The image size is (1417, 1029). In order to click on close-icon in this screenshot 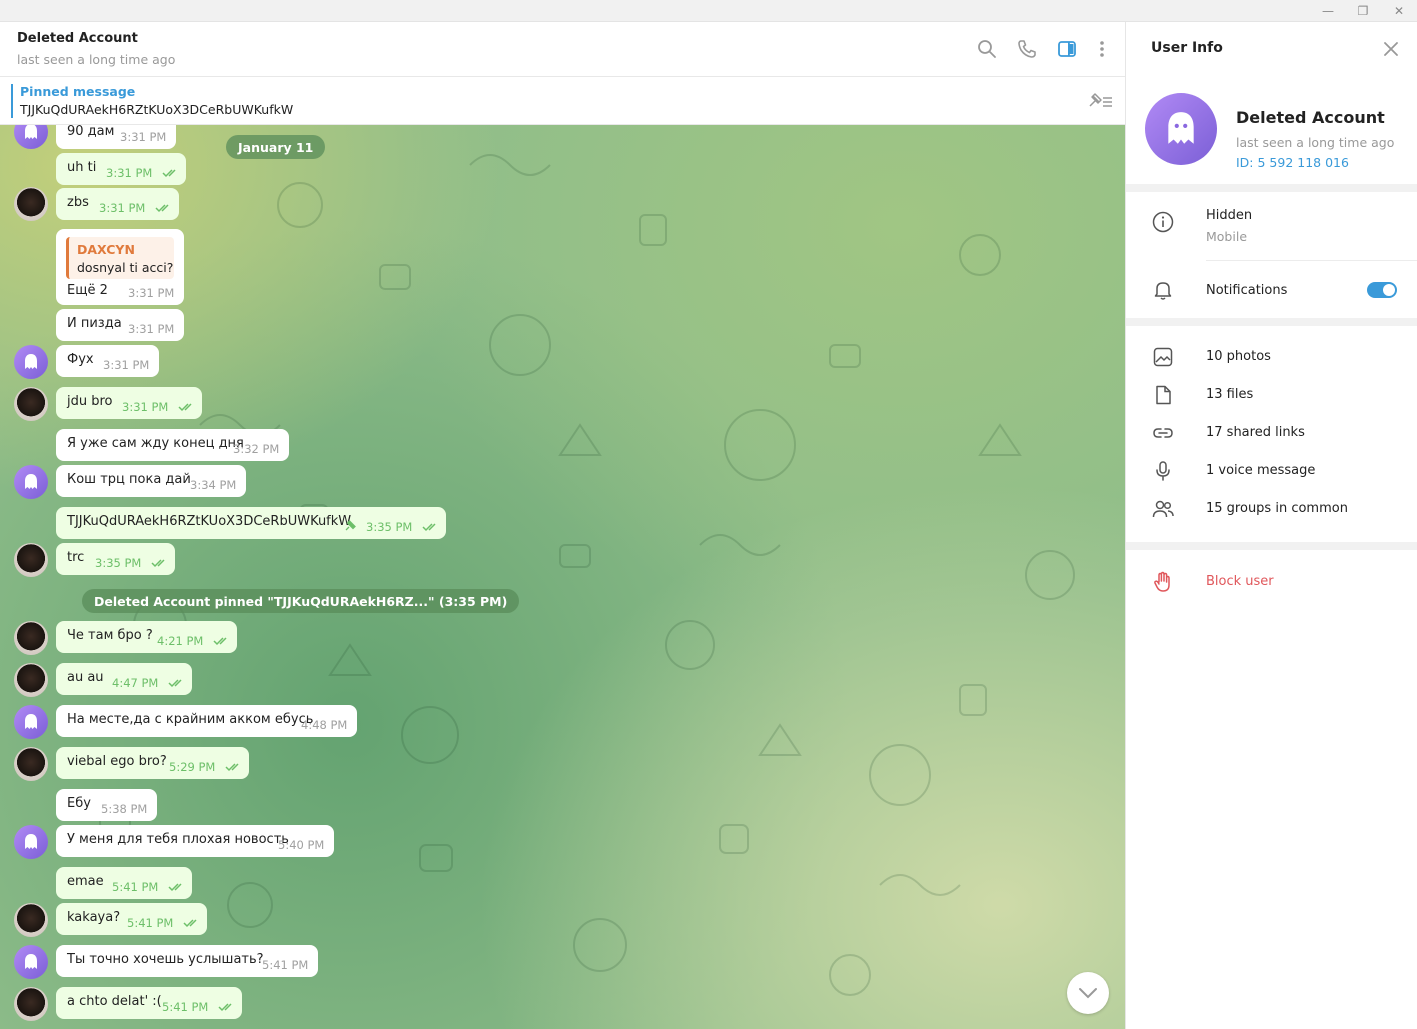, I will do `click(1391, 49)`.